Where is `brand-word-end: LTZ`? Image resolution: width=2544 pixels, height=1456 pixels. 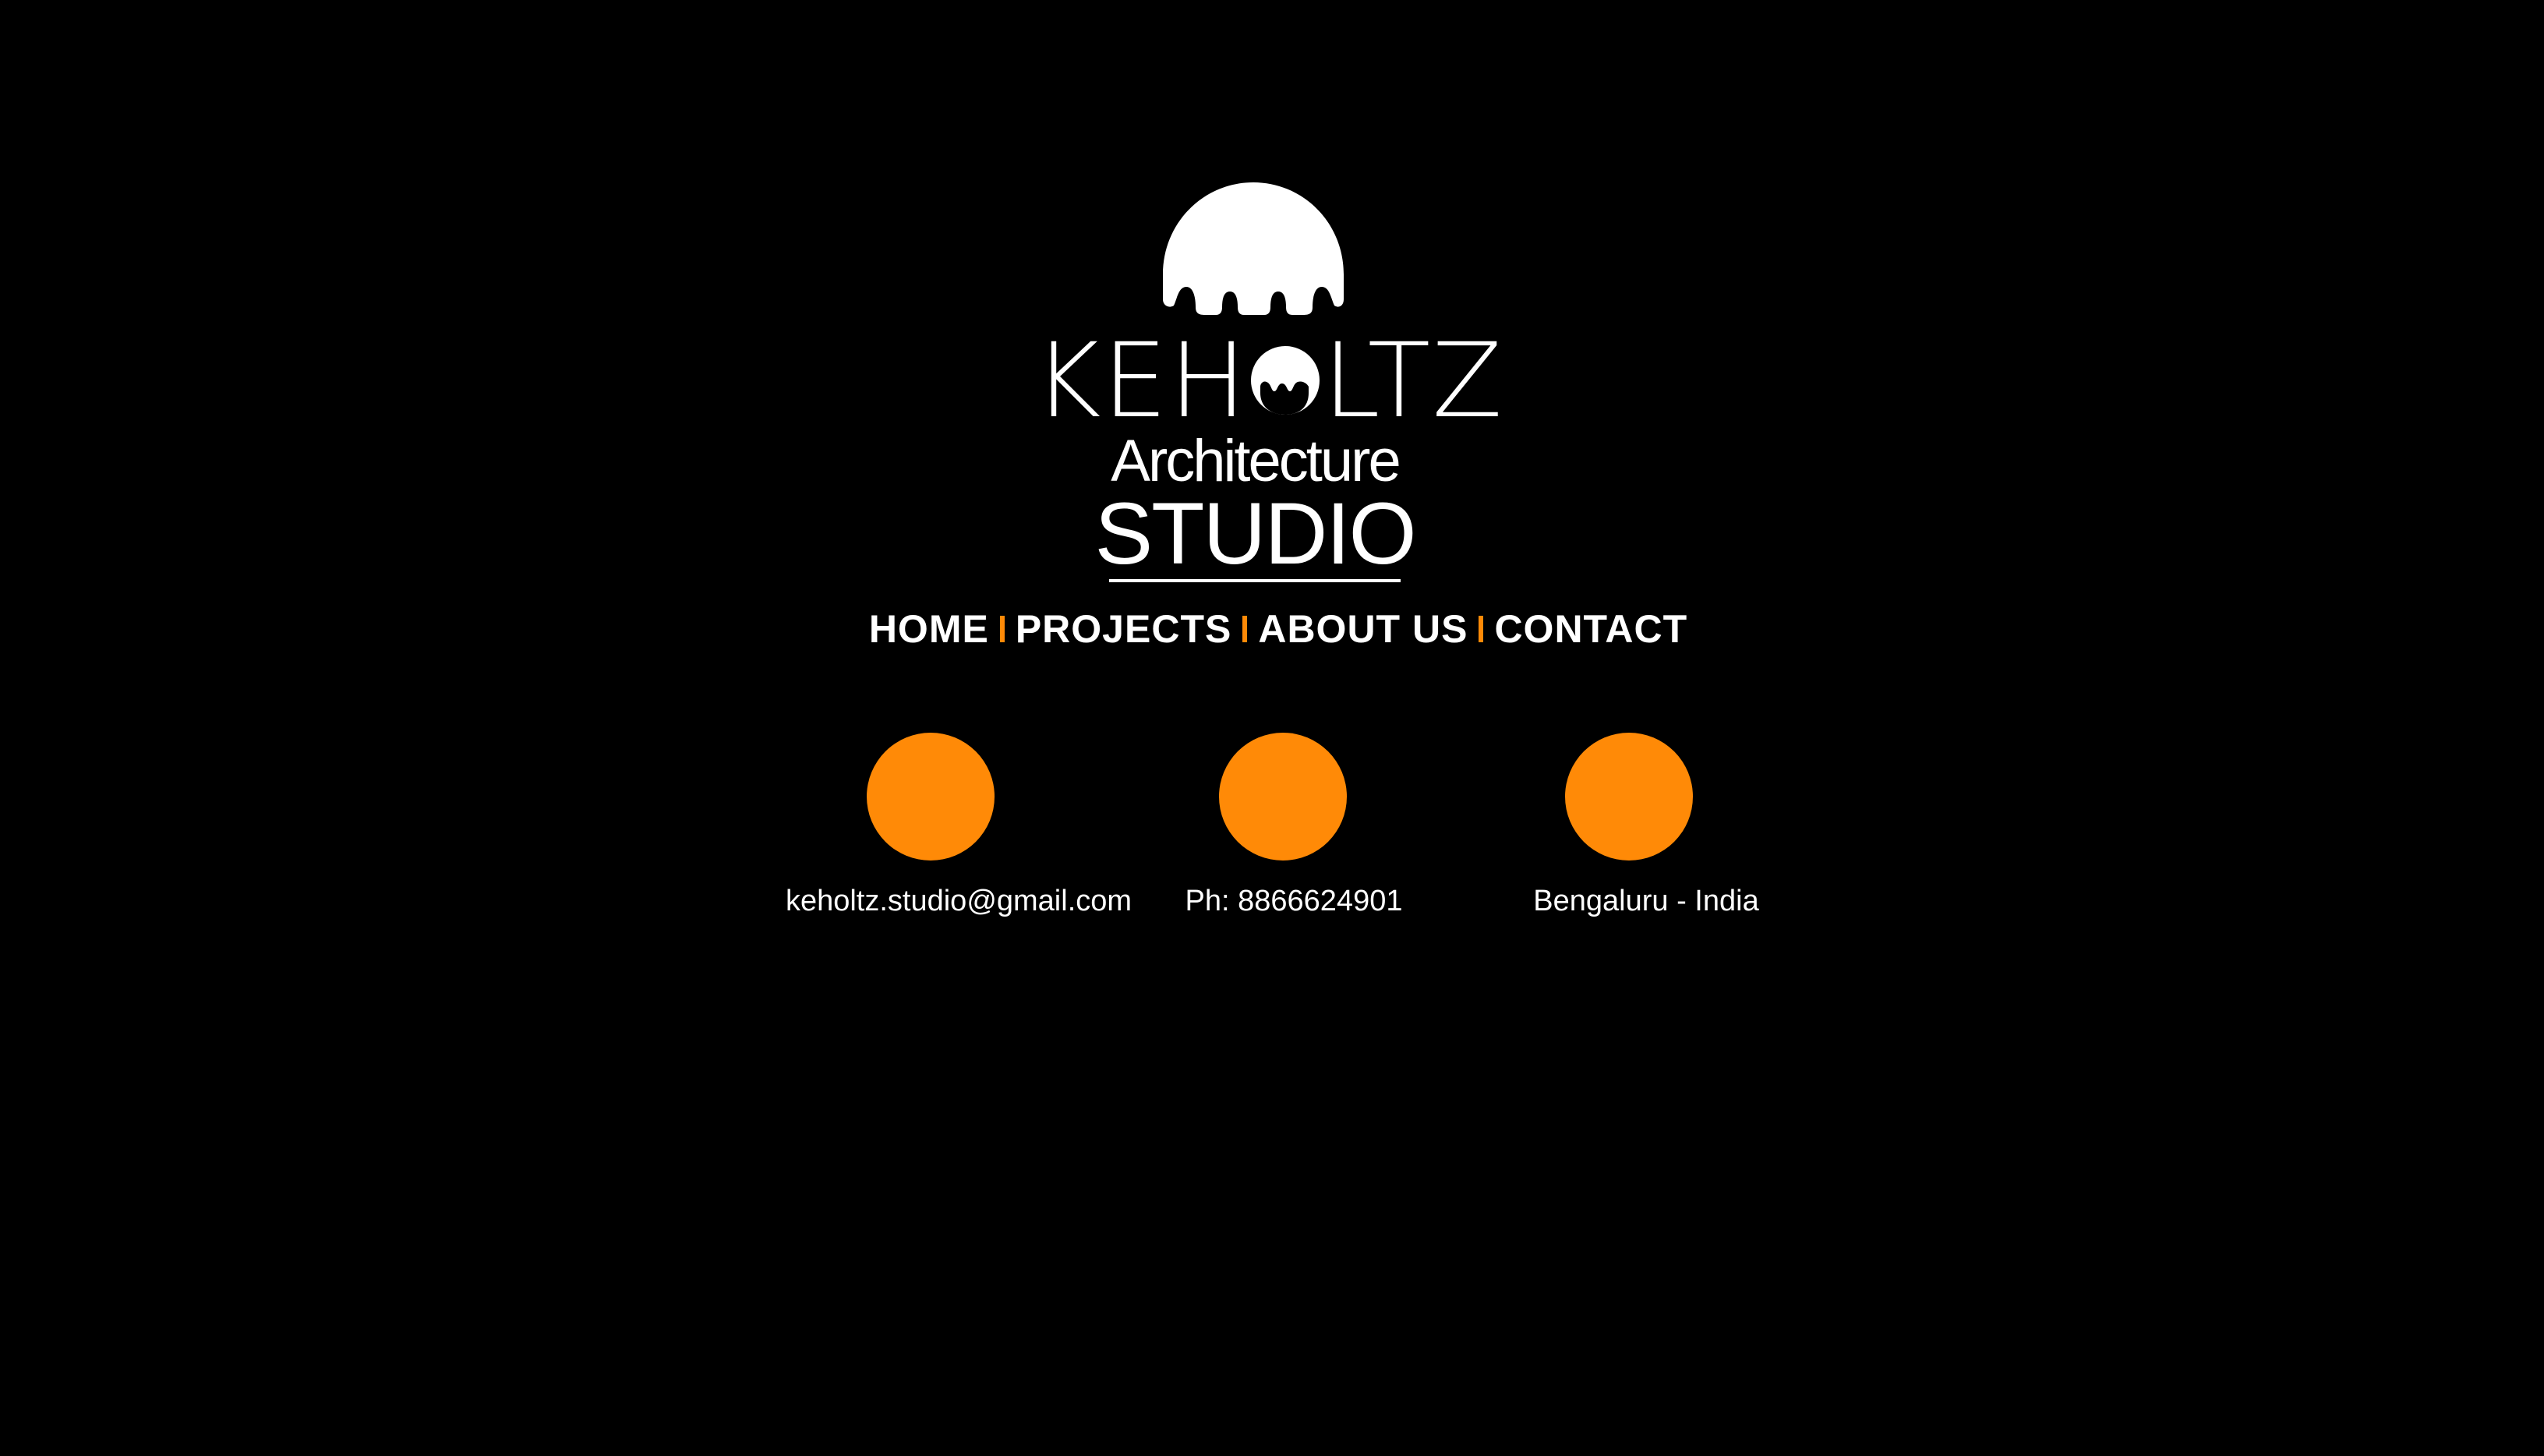
brand-word-end: LTZ is located at coordinates (1413, 381).